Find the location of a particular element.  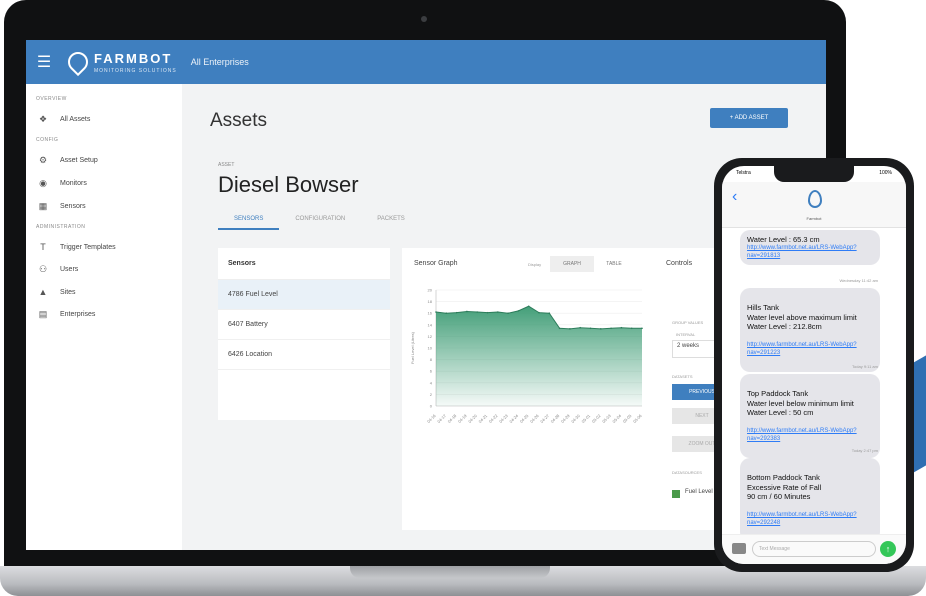

table-toggle-button: TABLE is located at coordinates (614, 264).